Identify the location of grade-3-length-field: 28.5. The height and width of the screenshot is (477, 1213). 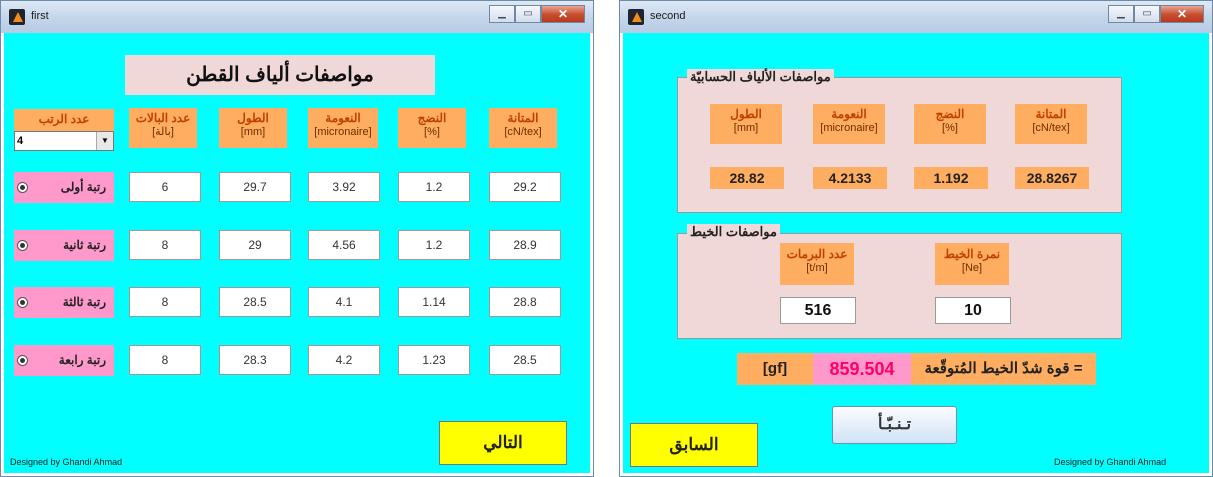
(255, 302).